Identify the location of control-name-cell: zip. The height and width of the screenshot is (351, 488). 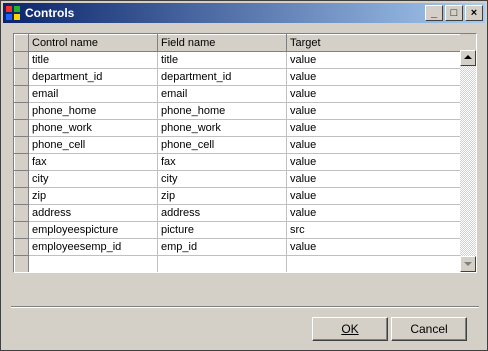
(93, 196).